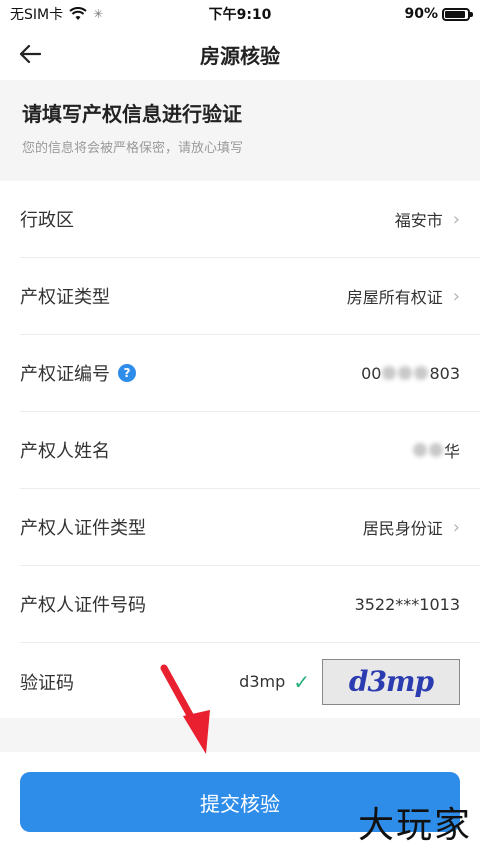  I want to click on captcha-image: d3mp, so click(391, 681).